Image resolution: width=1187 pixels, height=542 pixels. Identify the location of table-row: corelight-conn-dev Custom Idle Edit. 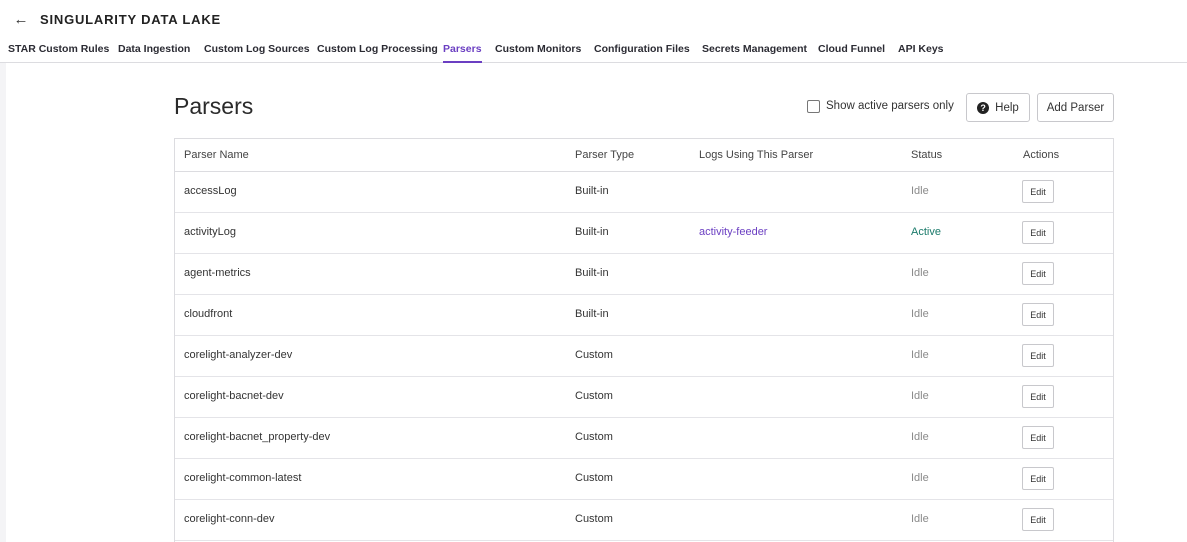
(644, 520).